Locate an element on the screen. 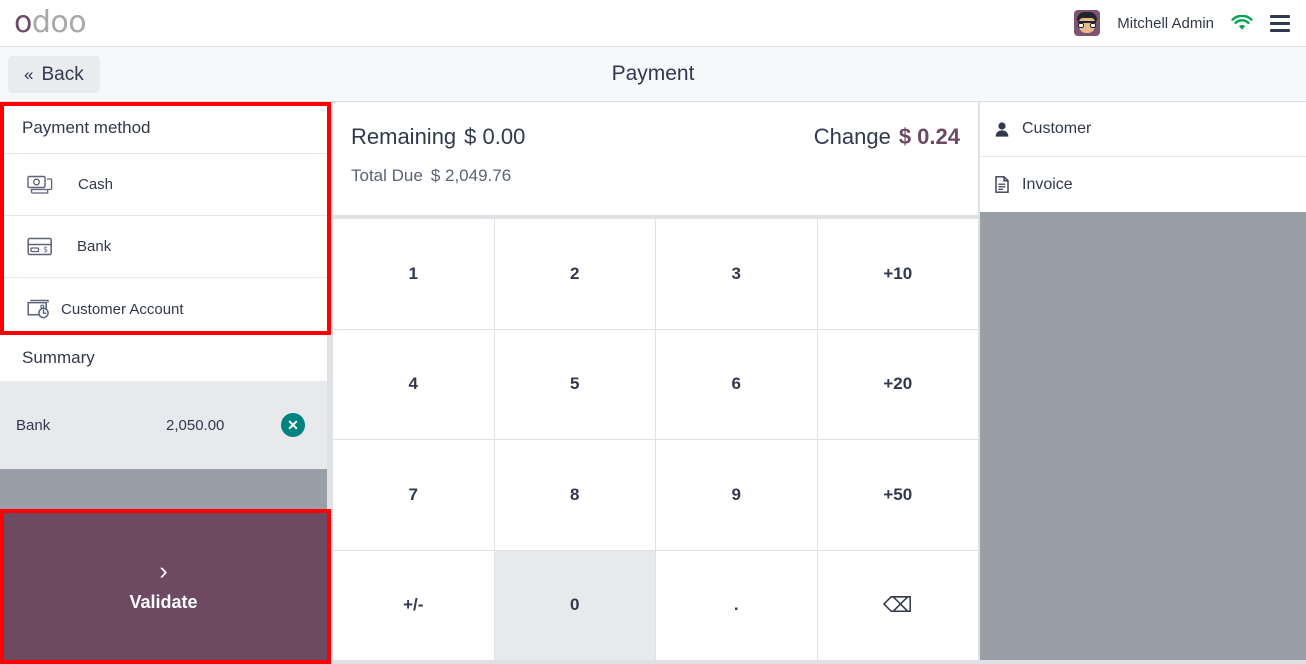 The width and height of the screenshot is (1306, 664). remaining-group: Remaining $ 0.00 is located at coordinates (438, 137).